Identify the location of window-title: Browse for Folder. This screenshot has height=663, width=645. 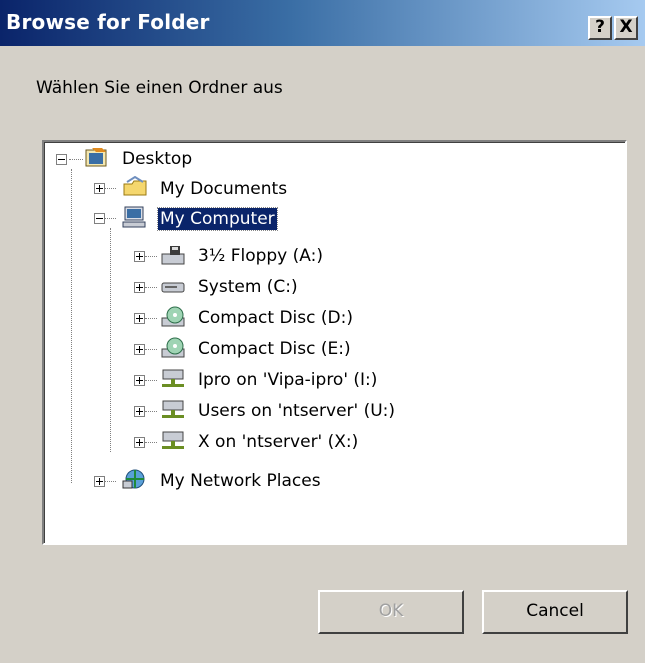
(108, 22).